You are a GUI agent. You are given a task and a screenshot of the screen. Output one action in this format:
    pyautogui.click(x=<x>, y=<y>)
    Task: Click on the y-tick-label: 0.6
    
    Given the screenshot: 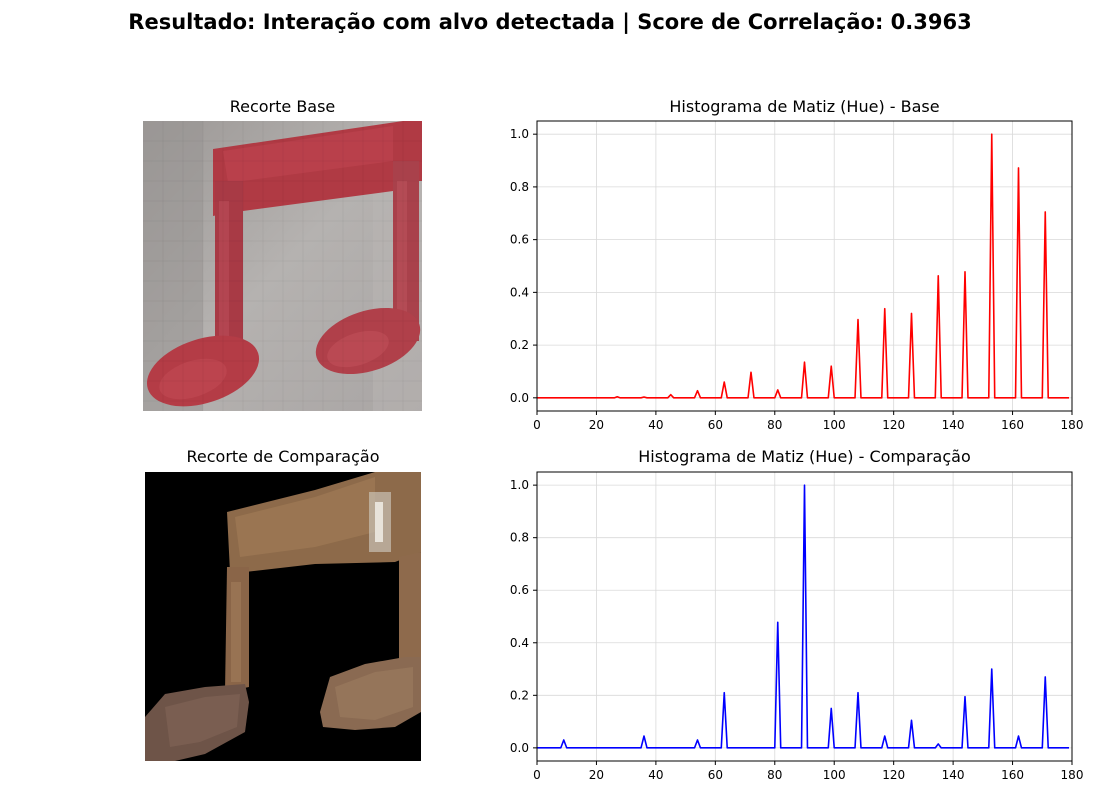 What is the action you would take?
    pyautogui.click(x=519, y=590)
    